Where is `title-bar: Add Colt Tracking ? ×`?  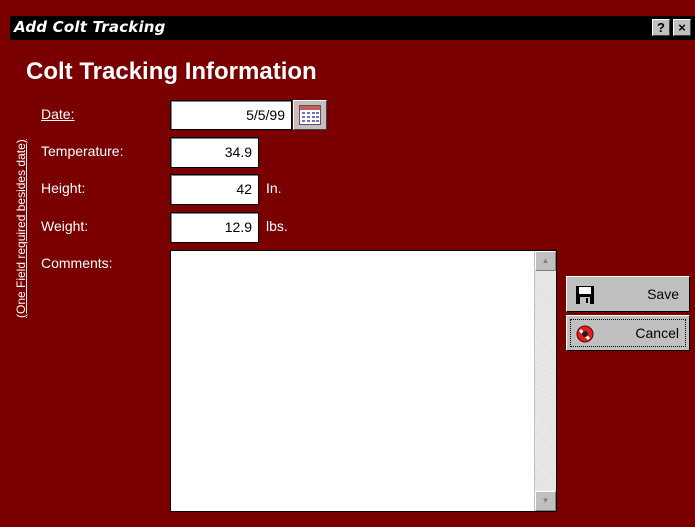
title-bar: Add Colt Tracking ? × is located at coordinates (352, 28).